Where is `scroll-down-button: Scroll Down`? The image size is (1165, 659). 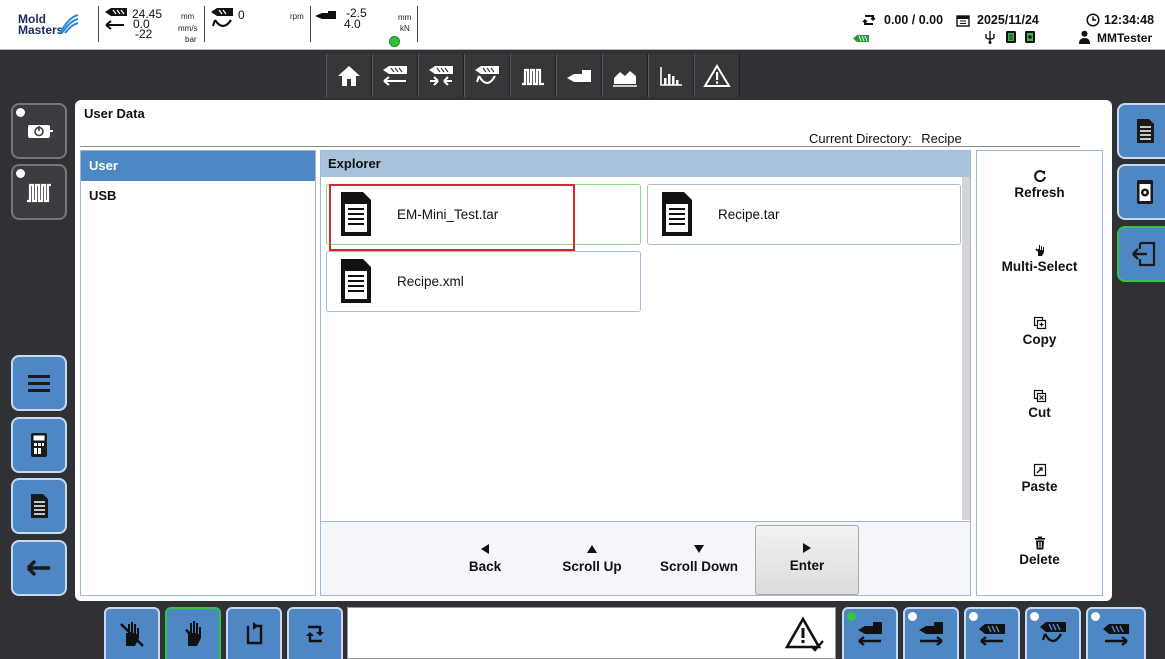
scroll-down-button: Scroll Down is located at coordinates (699, 560).